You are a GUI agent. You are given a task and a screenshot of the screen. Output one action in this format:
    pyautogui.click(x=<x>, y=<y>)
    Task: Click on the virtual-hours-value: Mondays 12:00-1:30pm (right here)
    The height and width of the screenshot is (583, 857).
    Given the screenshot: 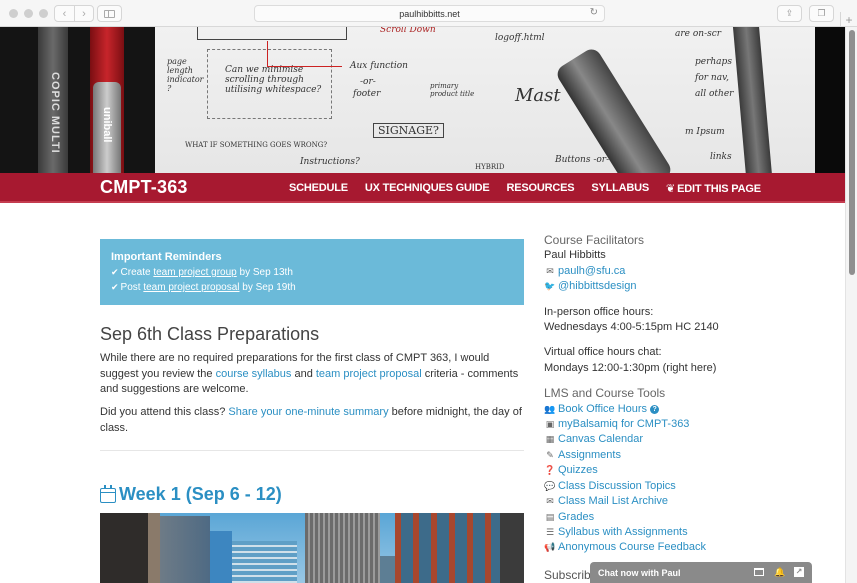 What is the action you would take?
    pyautogui.click(x=630, y=367)
    